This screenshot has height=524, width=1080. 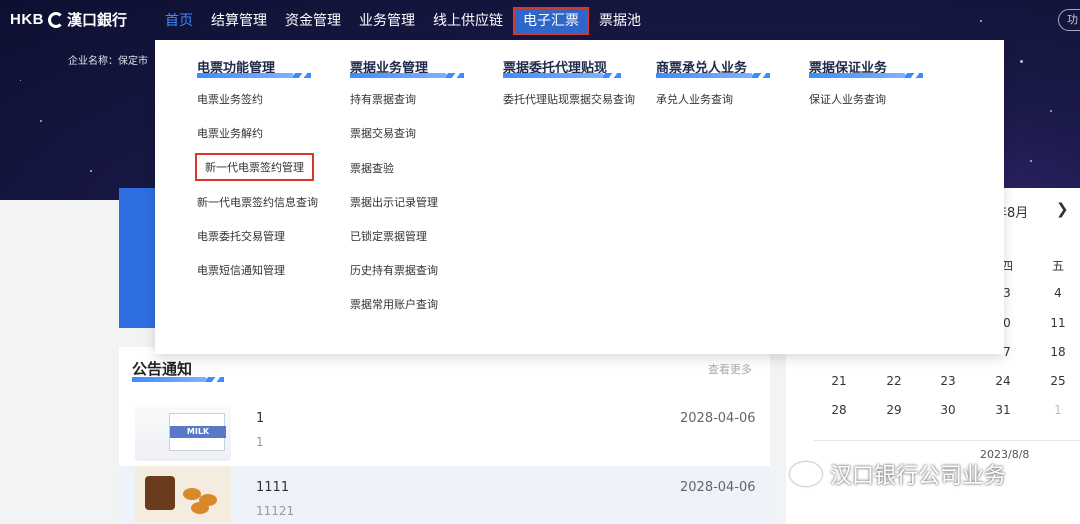 I want to click on main-nav: 首页 结算管理 资金管理 业务管理 线上供应链 电子汇票 票据池, so click(x=404, y=21).